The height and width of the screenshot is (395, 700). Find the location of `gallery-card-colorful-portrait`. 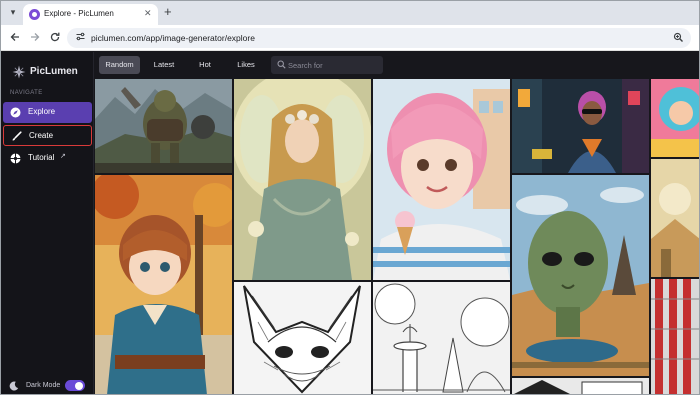

gallery-card-colorful-portrait is located at coordinates (675, 118).